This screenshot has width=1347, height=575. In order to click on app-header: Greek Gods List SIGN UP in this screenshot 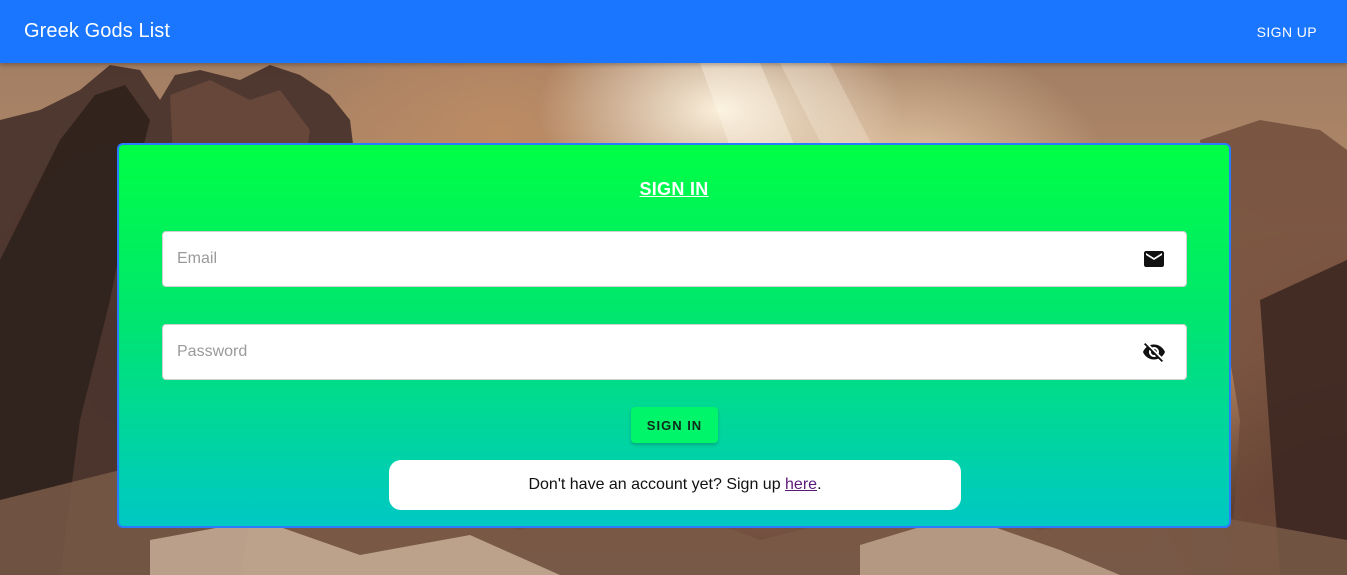, I will do `click(673, 31)`.